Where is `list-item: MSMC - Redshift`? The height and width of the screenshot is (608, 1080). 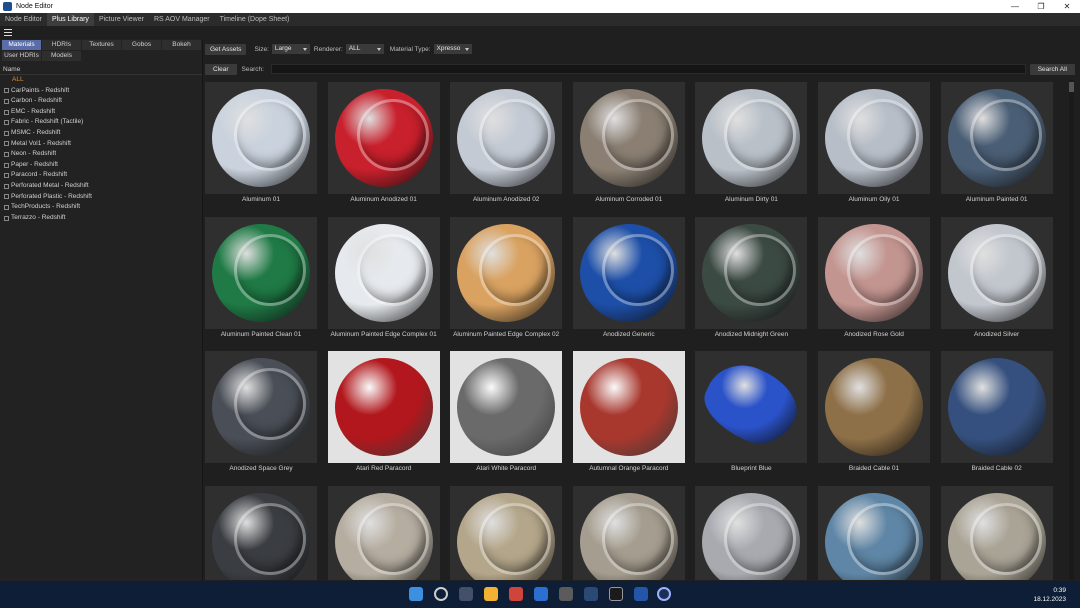
list-item: MSMC - Redshift is located at coordinates (101, 133).